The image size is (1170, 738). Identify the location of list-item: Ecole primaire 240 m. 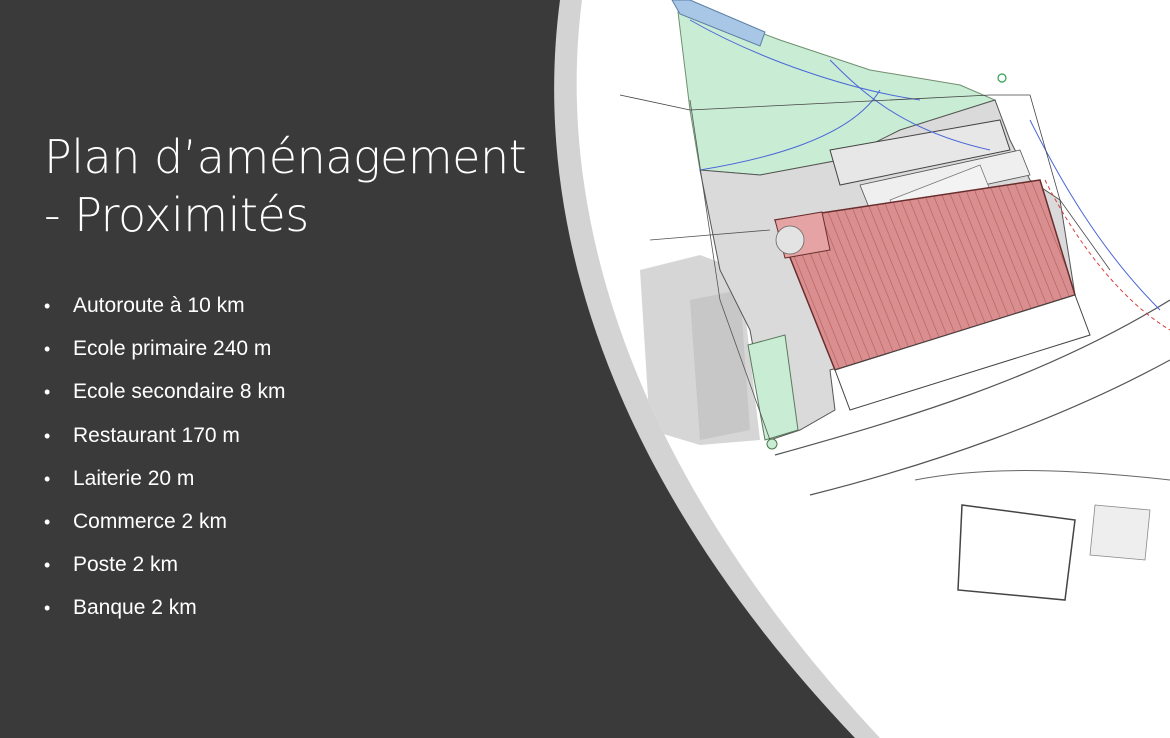
(164, 354).